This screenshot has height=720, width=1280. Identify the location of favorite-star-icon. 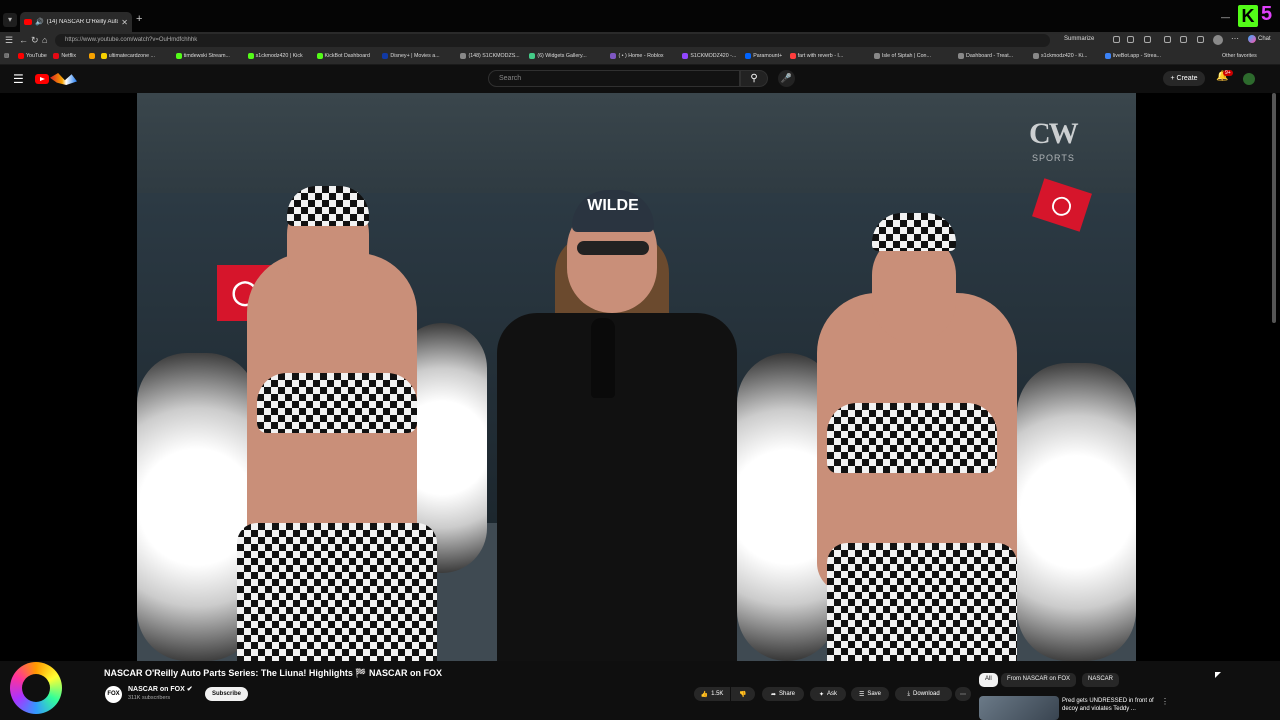
(1130, 39).